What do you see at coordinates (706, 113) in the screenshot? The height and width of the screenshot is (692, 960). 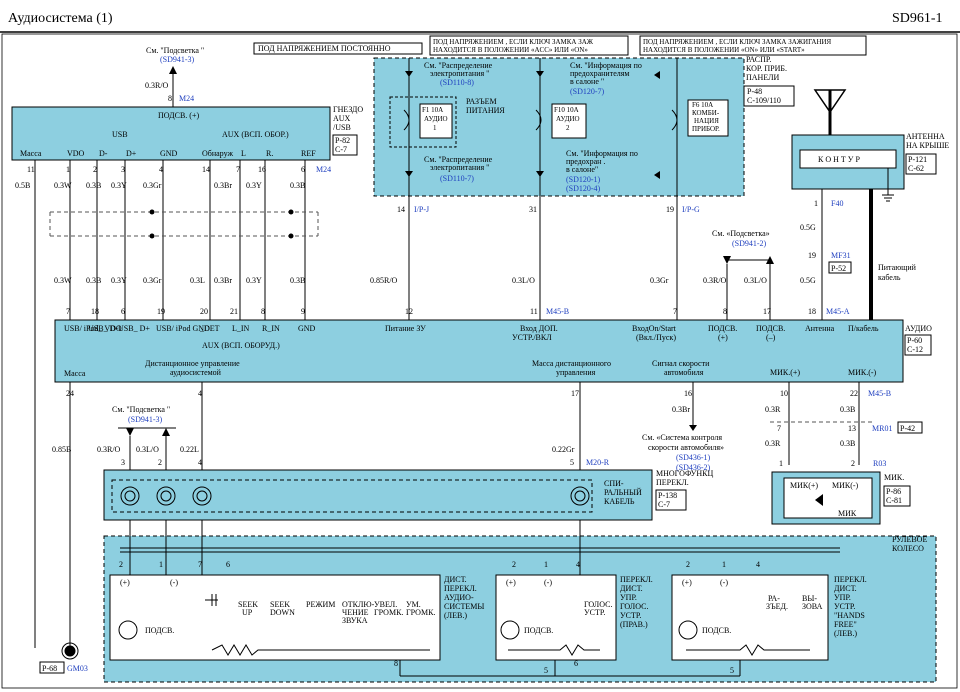 I see `svg-text: КОМБИ-` at bounding box center [706, 113].